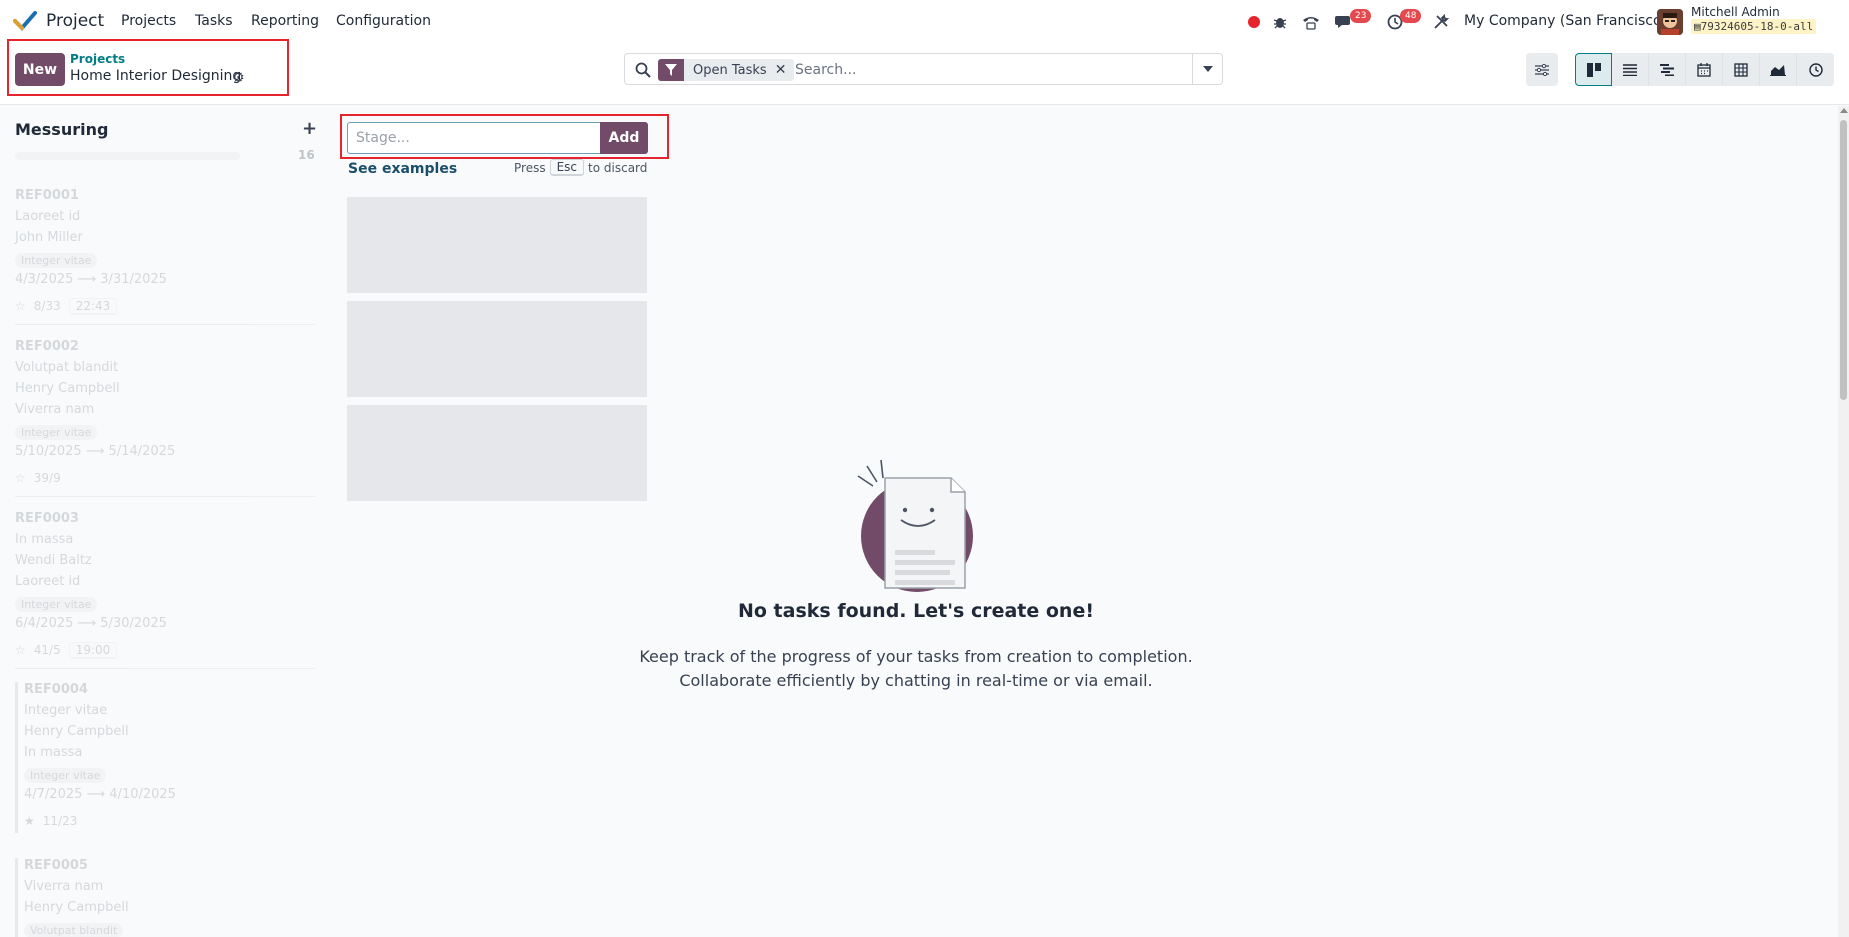  Describe the element at coordinates (567, 167) in the screenshot. I see `esc-key: Esc` at that location.